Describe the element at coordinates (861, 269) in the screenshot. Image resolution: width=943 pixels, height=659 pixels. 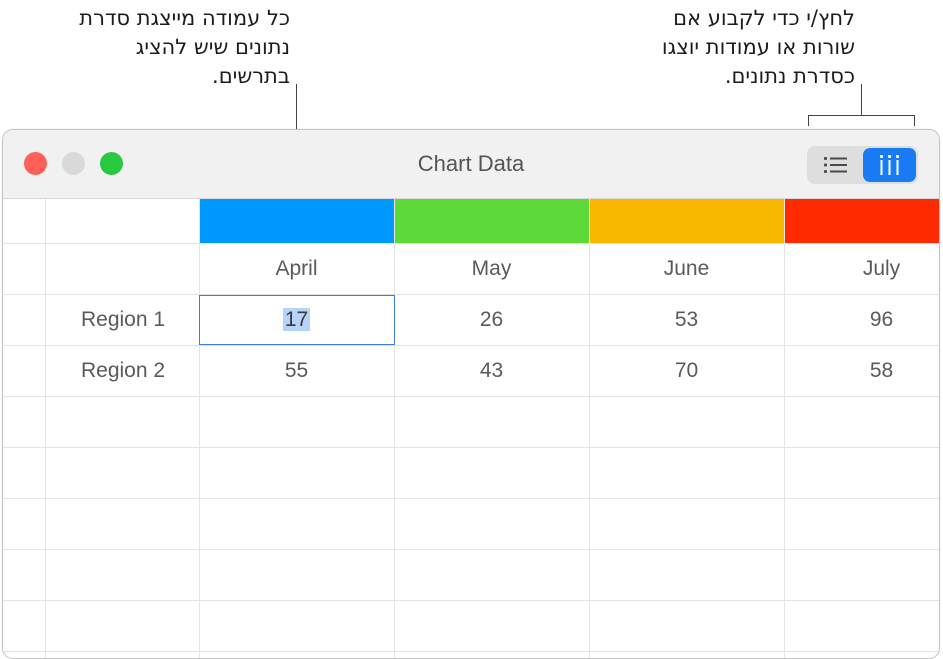
I see `column-header-july: July` at that location.